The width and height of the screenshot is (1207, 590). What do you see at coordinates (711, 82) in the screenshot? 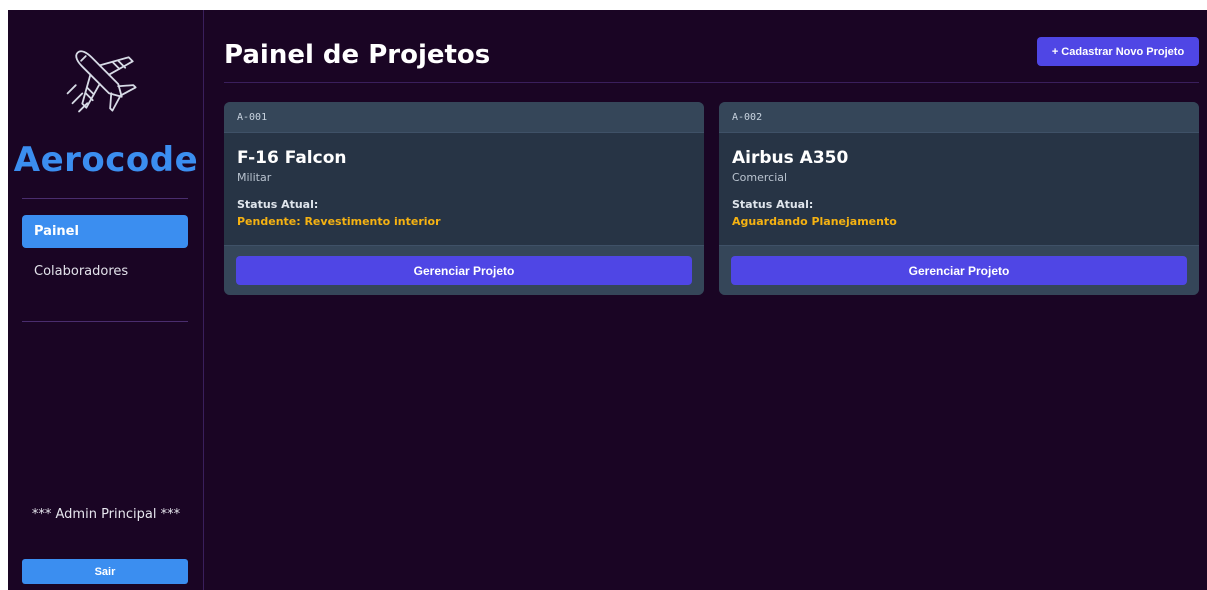
I see `header-divider` at bounding box center [711, 82].